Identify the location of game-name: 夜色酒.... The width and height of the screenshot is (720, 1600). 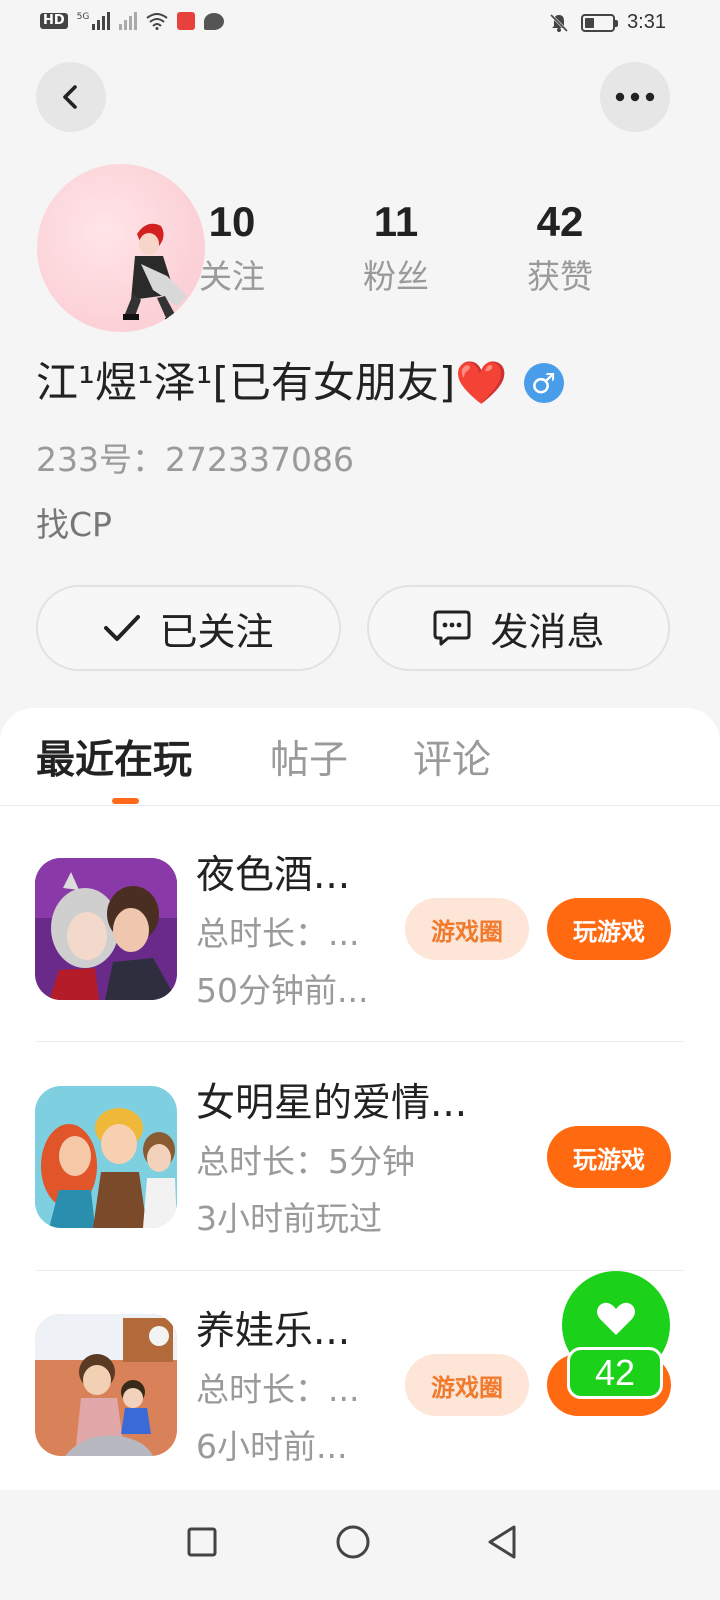
(273, 875).